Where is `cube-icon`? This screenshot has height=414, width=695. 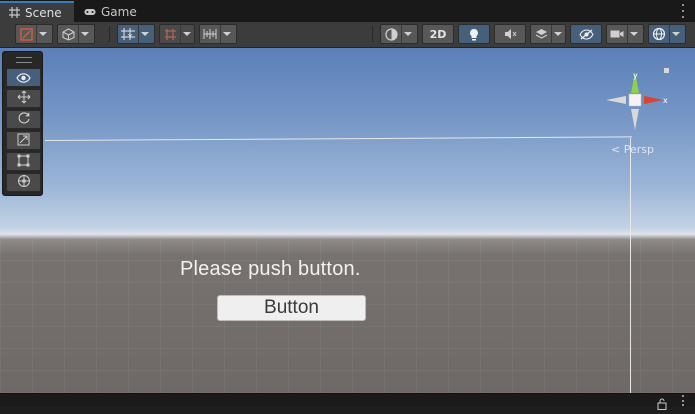 cube-icon is located at coordinates (68, 34).